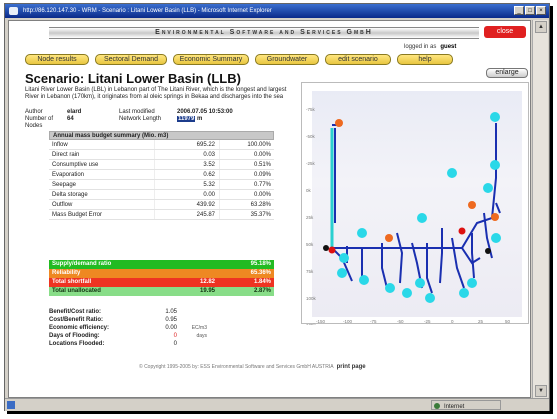  Describe the element at coordinates (161, 135) in the screenshot. I see `budget-table-title: Annual mass budget summary (Mio. m3)` at that location.